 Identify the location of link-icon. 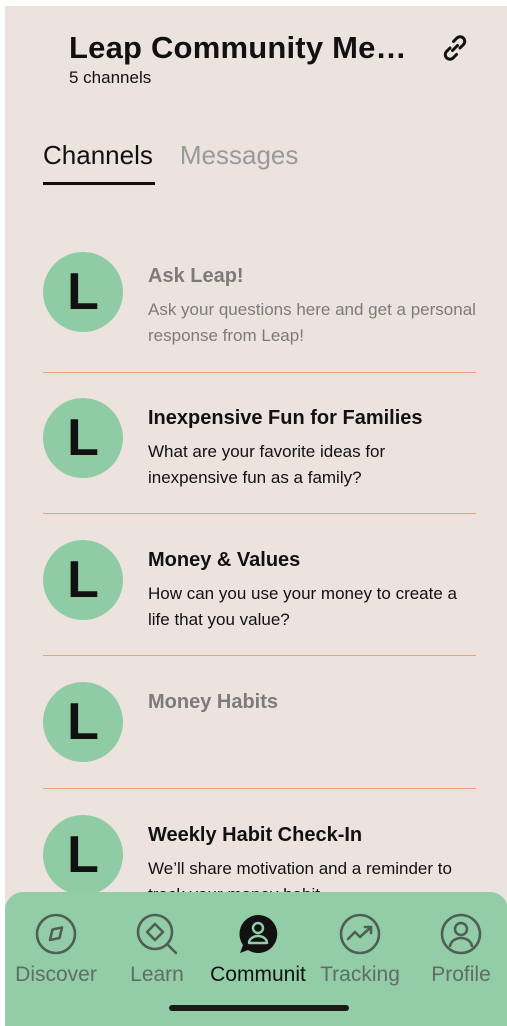
(455, 48).